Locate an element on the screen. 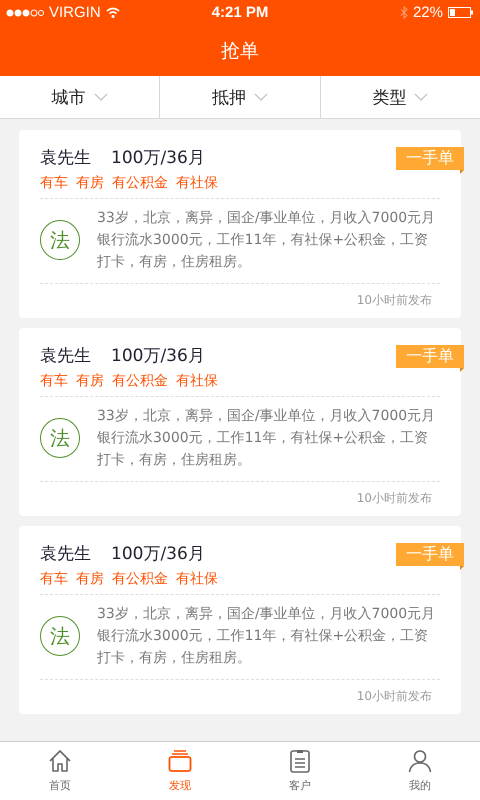 This screenshot has width=480, height=800. battery-icon is located at coordinates (461, 12).